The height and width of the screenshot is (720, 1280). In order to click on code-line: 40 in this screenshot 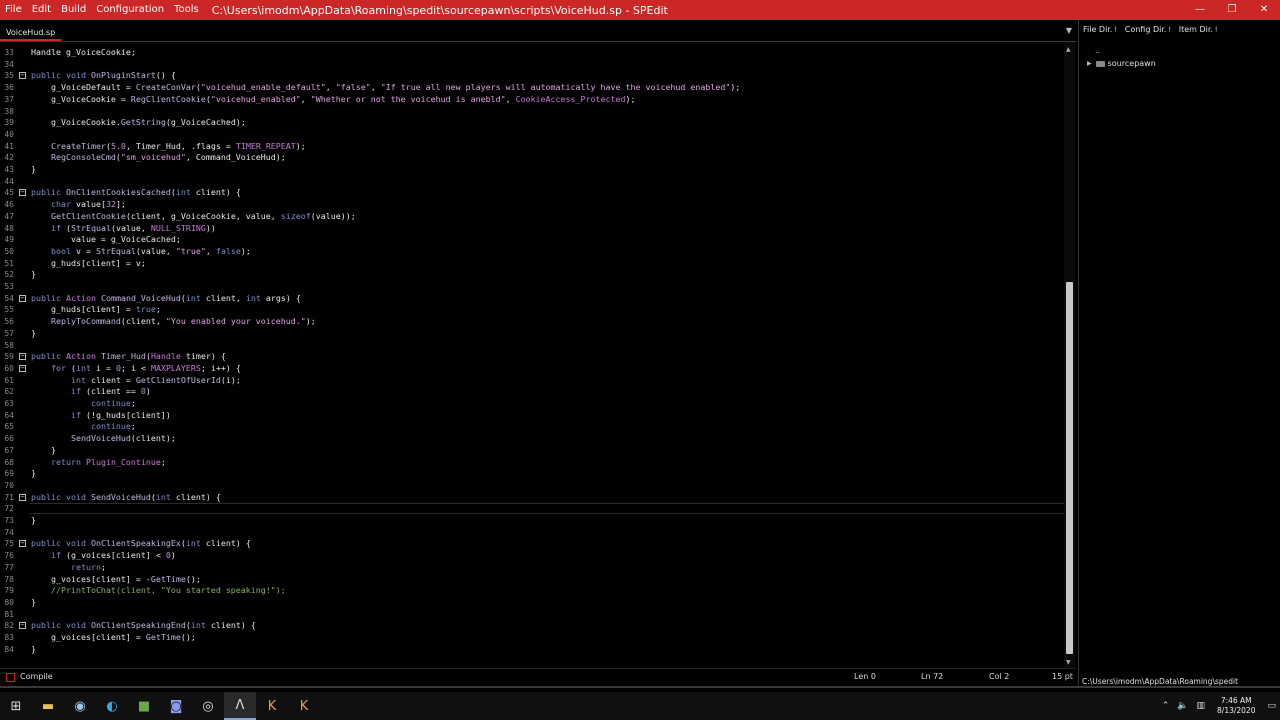, I will do `click(532, 135)`.